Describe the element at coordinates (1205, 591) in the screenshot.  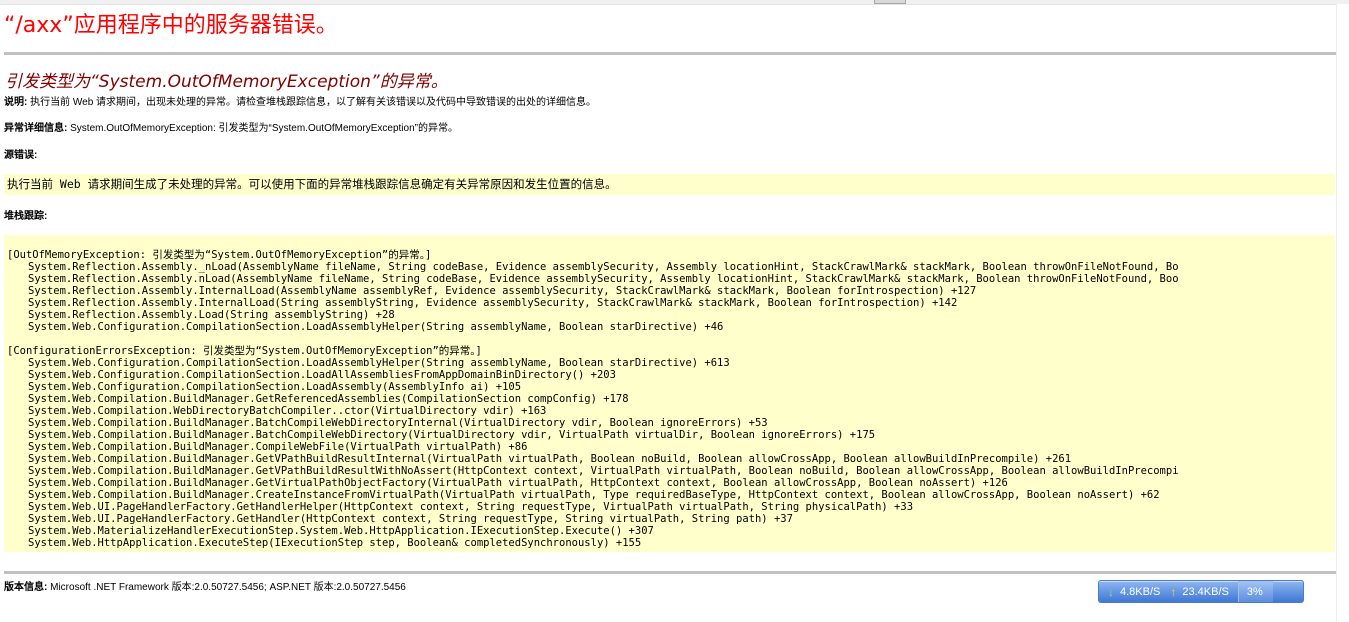
I see `upload-speed: 23.4KB/S` at that location.